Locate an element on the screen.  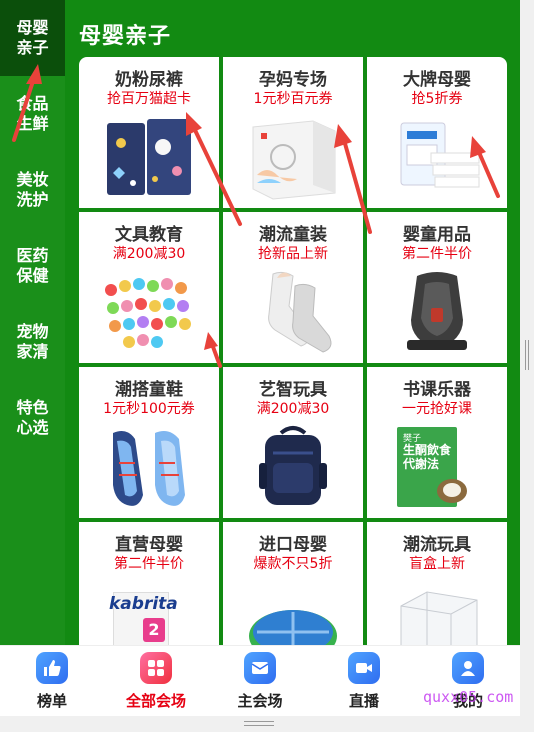
sidebar-item-medicine: 医药保健 is located at coordinates (32, 266).